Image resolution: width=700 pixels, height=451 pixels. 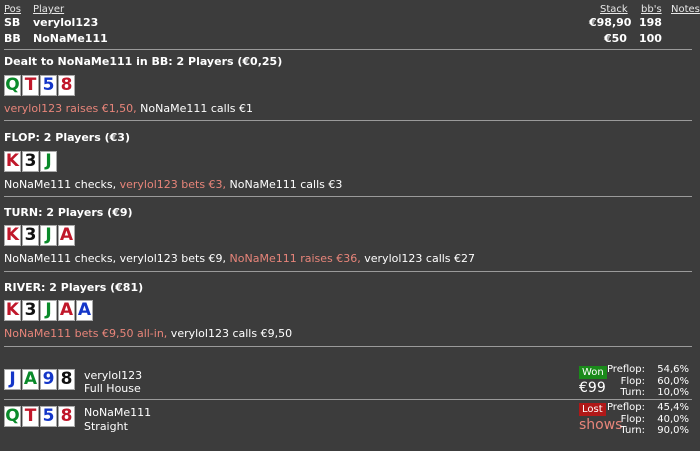 What do you see at coordinates (673, 392) in the screenshot?
I see `stat-value: 10,0%` at bounding box center [673, 392].